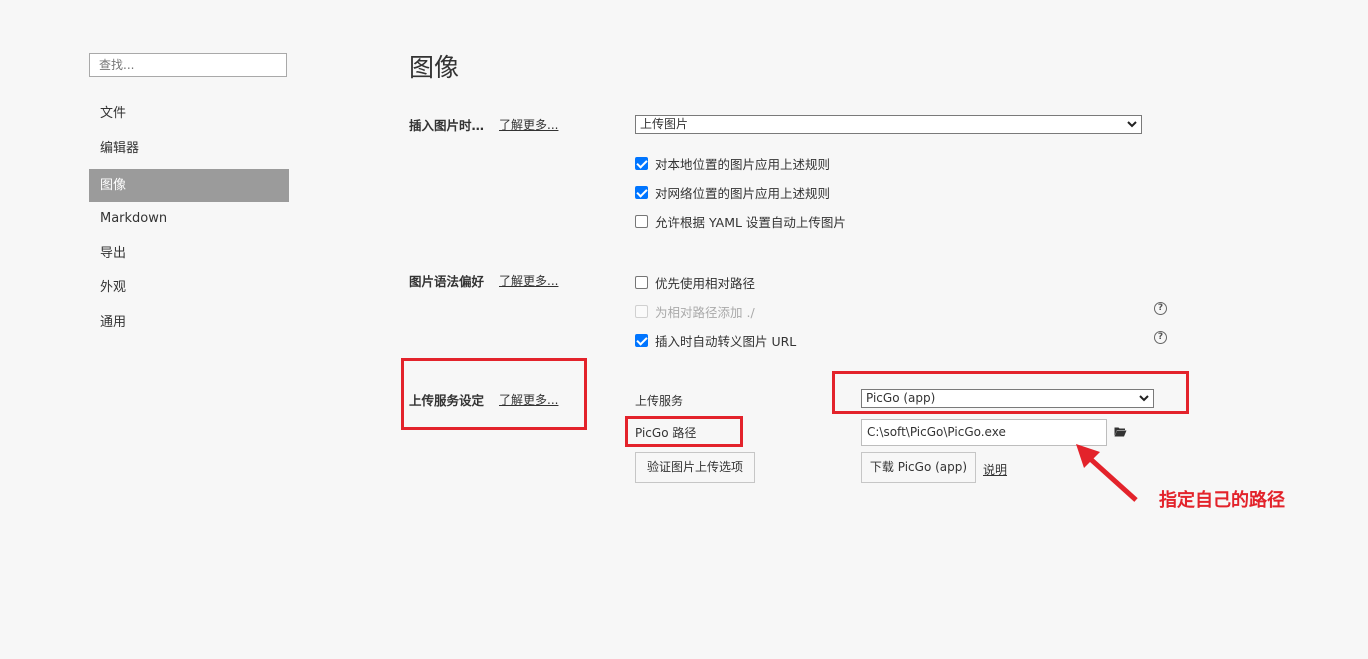 This screenshot has height=659, width=1368. I want to click on checkbox-local-images: 对本地位置的图片应用上述规则, so click(732, 163).